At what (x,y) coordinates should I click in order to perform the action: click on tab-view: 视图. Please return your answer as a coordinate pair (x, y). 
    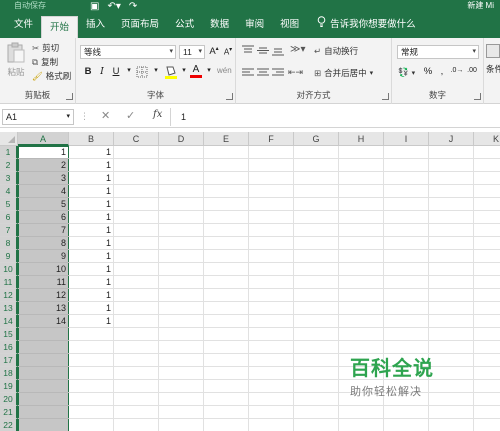
    Looking at the image, I should click on (289, 25).